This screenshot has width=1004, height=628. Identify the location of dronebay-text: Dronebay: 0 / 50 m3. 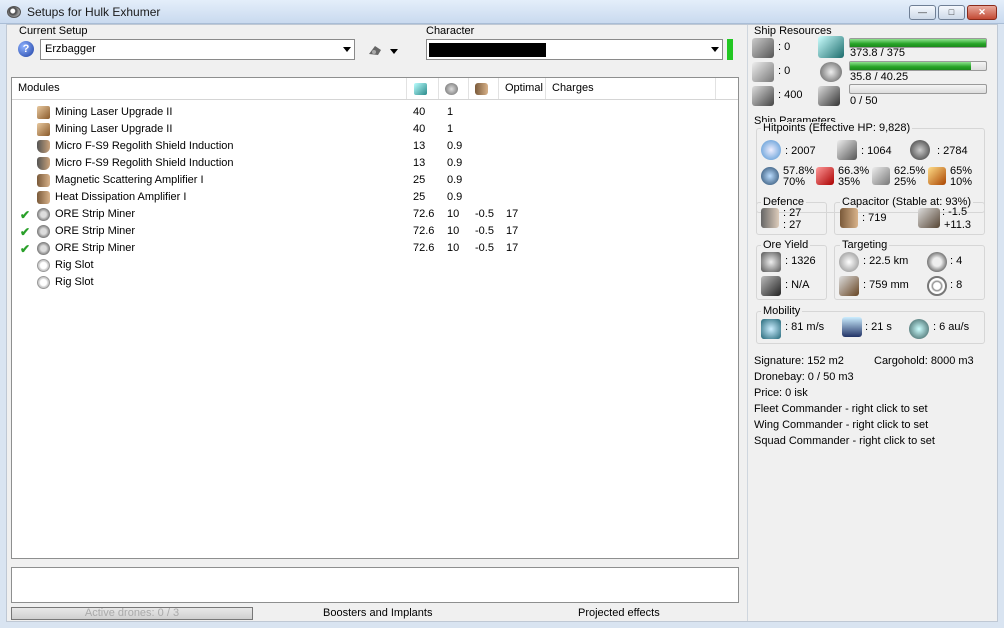
(804, 377).